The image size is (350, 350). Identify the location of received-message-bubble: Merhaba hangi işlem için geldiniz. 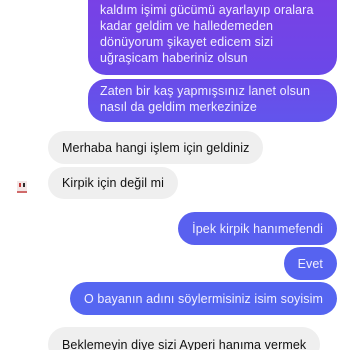
(156, 147).